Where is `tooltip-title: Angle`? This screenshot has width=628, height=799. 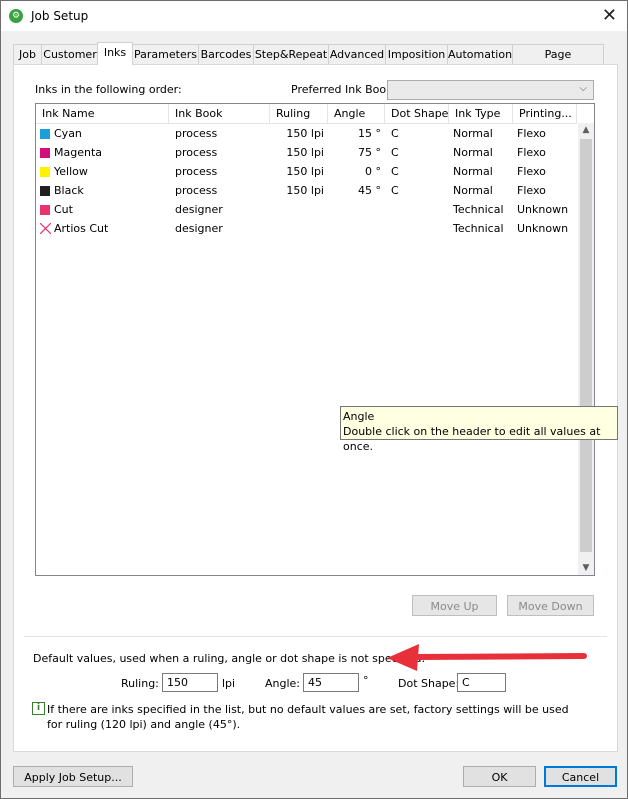
tooltip-title: Angle is located at coordinates (359, 416).